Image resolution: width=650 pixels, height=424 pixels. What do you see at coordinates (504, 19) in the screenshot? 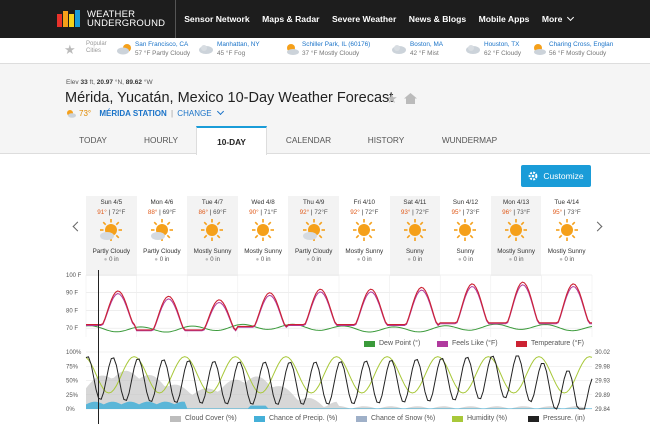
I see `nav-mobile-apps: Mobile Apps` at bounding box center [504, 19].